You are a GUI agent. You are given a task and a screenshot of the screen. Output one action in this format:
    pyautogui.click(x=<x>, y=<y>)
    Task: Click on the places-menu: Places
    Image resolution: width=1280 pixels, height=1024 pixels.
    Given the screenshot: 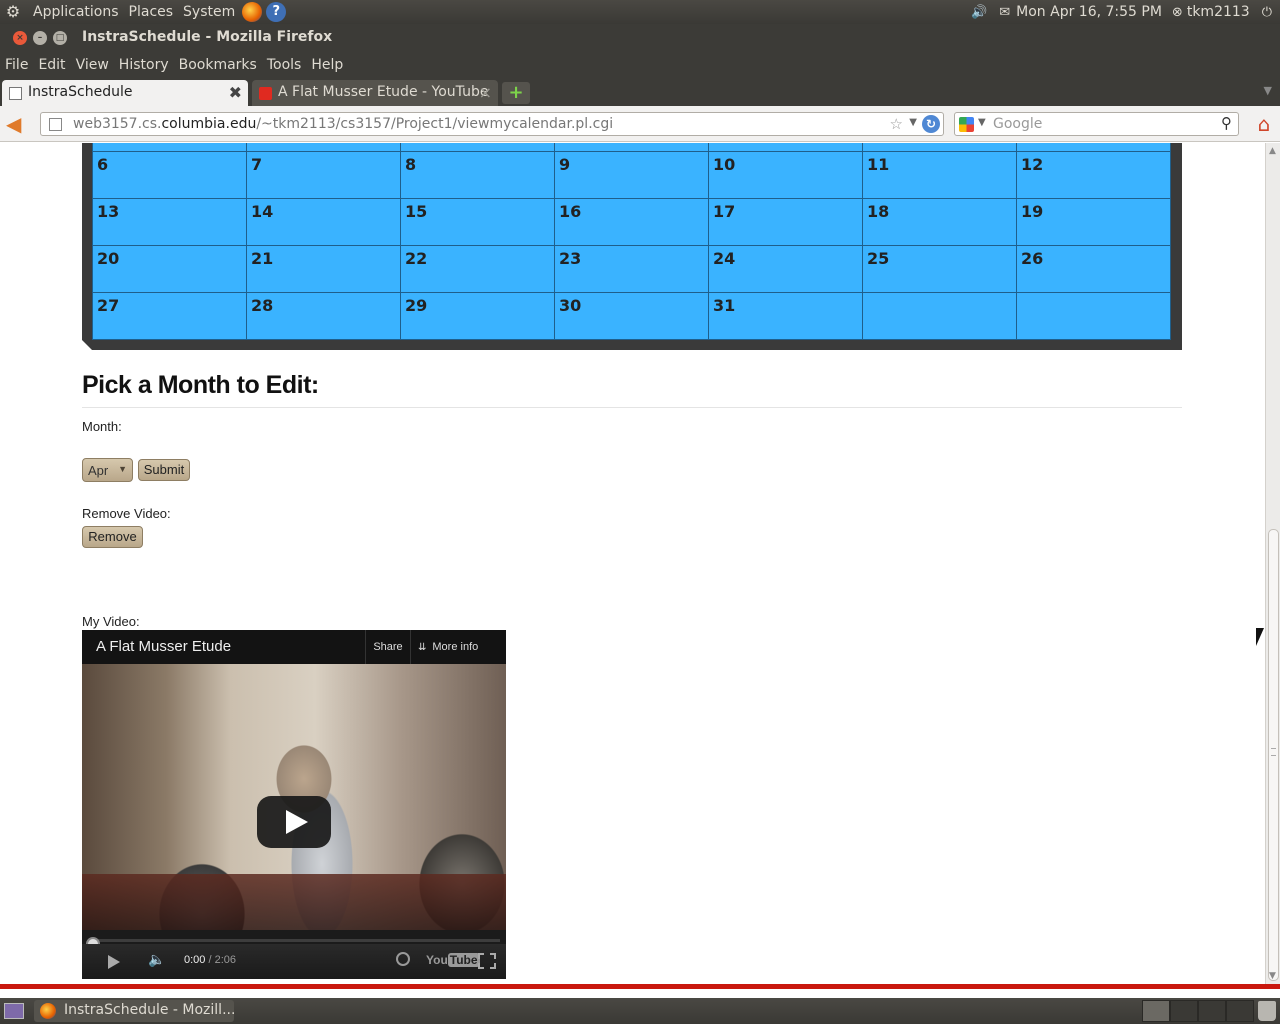 What is the action you would take?
    pyautogui.click(x=151, y=12)
    